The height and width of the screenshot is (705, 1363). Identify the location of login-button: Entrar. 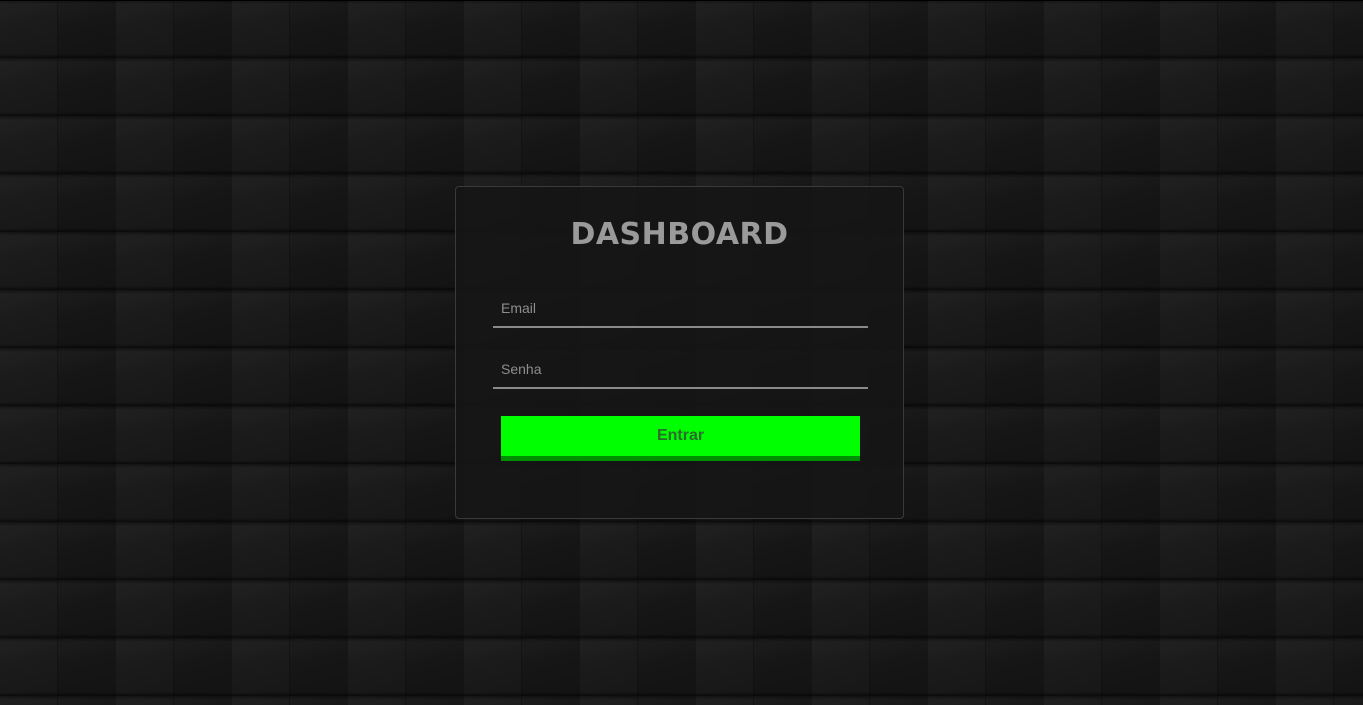
(680, 438).